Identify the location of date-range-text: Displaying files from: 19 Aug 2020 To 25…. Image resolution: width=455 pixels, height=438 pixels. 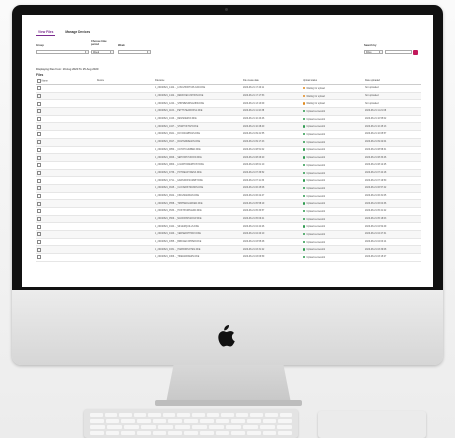
(67, 69).